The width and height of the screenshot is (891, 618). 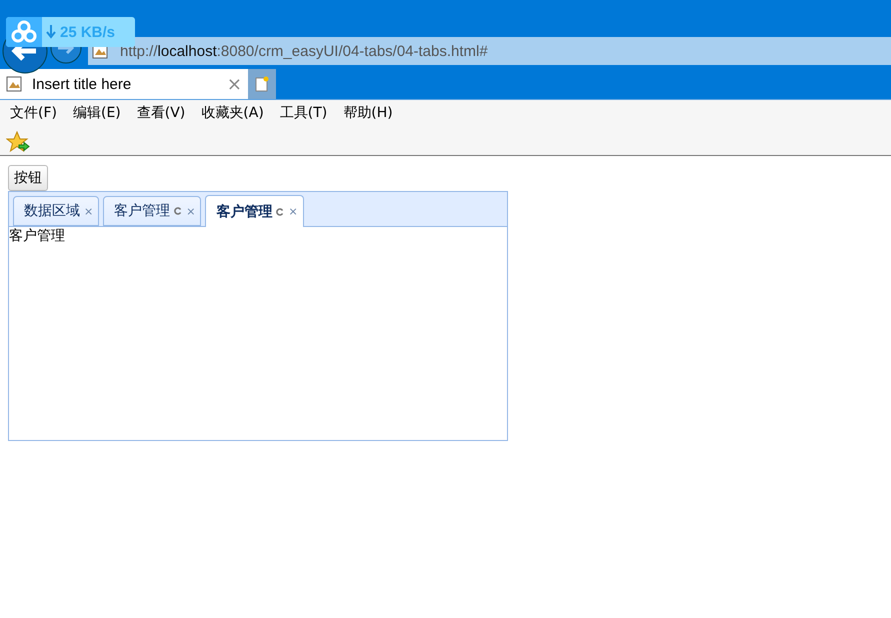 I want to click on browser-tab: Insert title here ×, so click(x=124, y=84).